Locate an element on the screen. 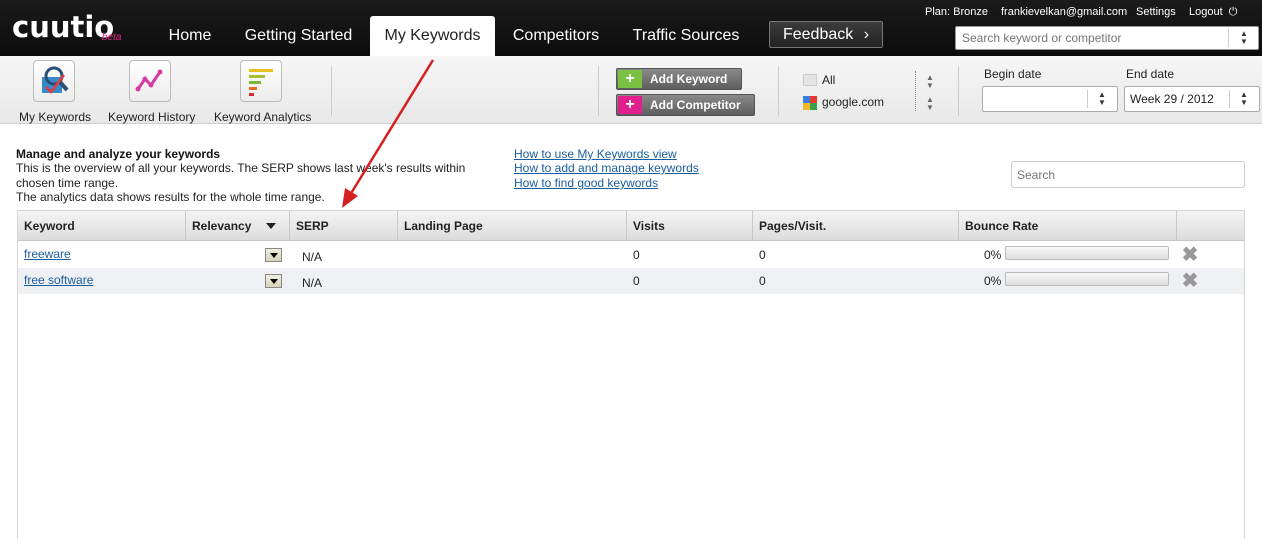 The height and width of the screenshot is (539, 1262). keyword-competitor-search: ▲▼ is located at coordinates (1107, 38).